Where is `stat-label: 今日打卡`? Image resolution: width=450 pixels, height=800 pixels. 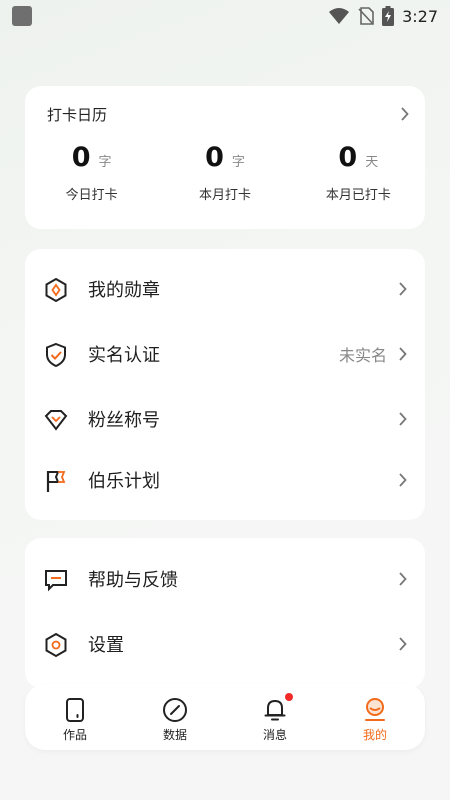 stat-label: 今日打卡 is located at coordinates (91, 195).